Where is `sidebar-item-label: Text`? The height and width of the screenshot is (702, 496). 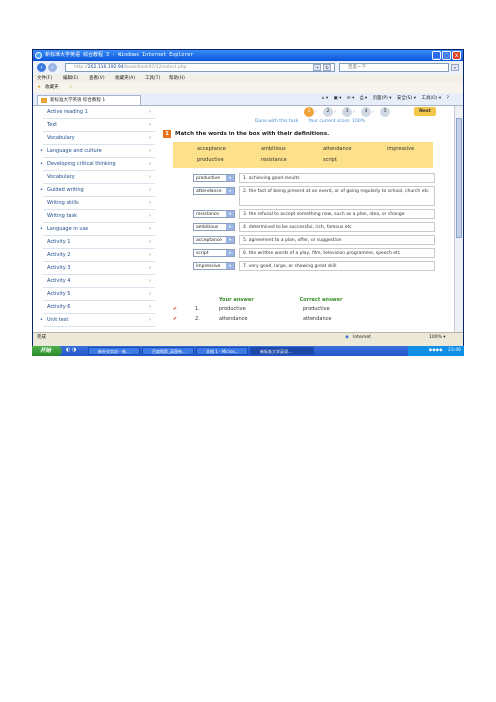 sidebar-item-label: Text is located at coordinates (52, 125).